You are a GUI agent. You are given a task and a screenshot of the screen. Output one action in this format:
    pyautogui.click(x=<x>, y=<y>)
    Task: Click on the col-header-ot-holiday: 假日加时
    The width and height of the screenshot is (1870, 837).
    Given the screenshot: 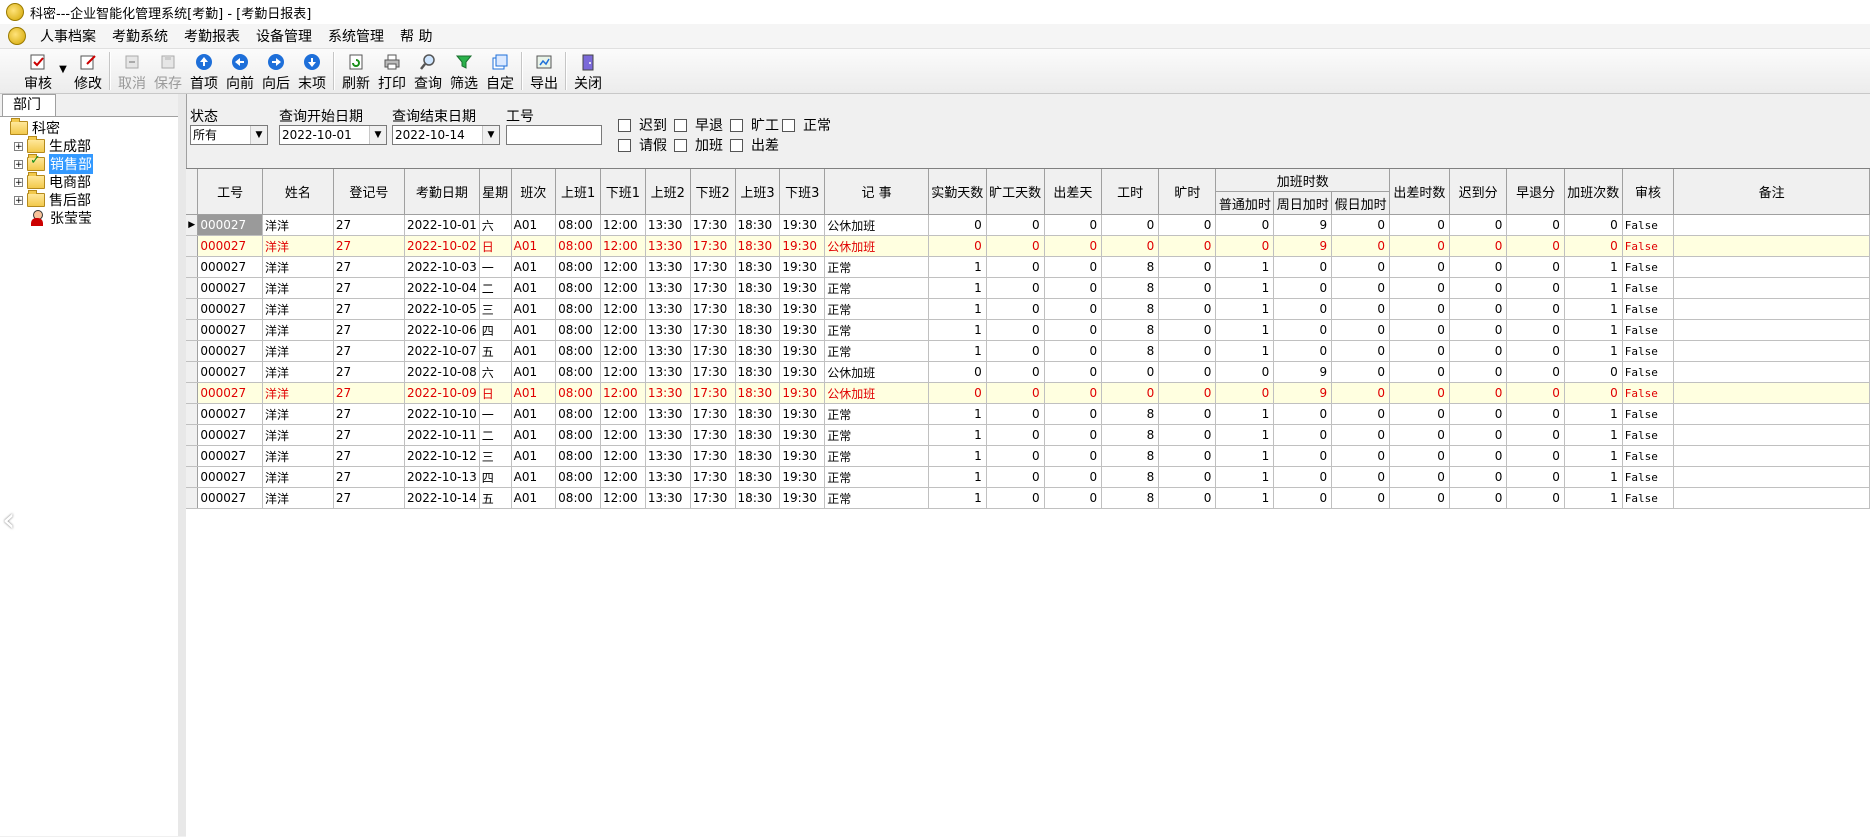 What is the action you would take?
    pyautogui.click(x=1361, y=203)
    